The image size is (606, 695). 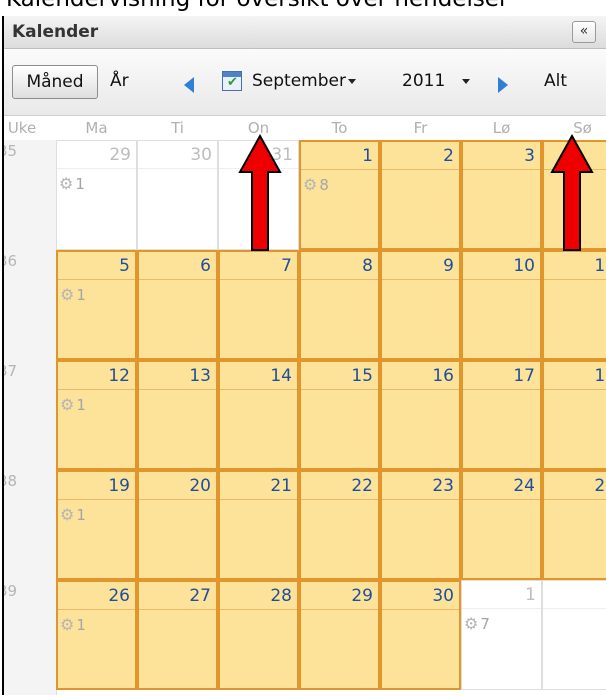 I want to click on year-select: 2011, so click(x=423, y=81).